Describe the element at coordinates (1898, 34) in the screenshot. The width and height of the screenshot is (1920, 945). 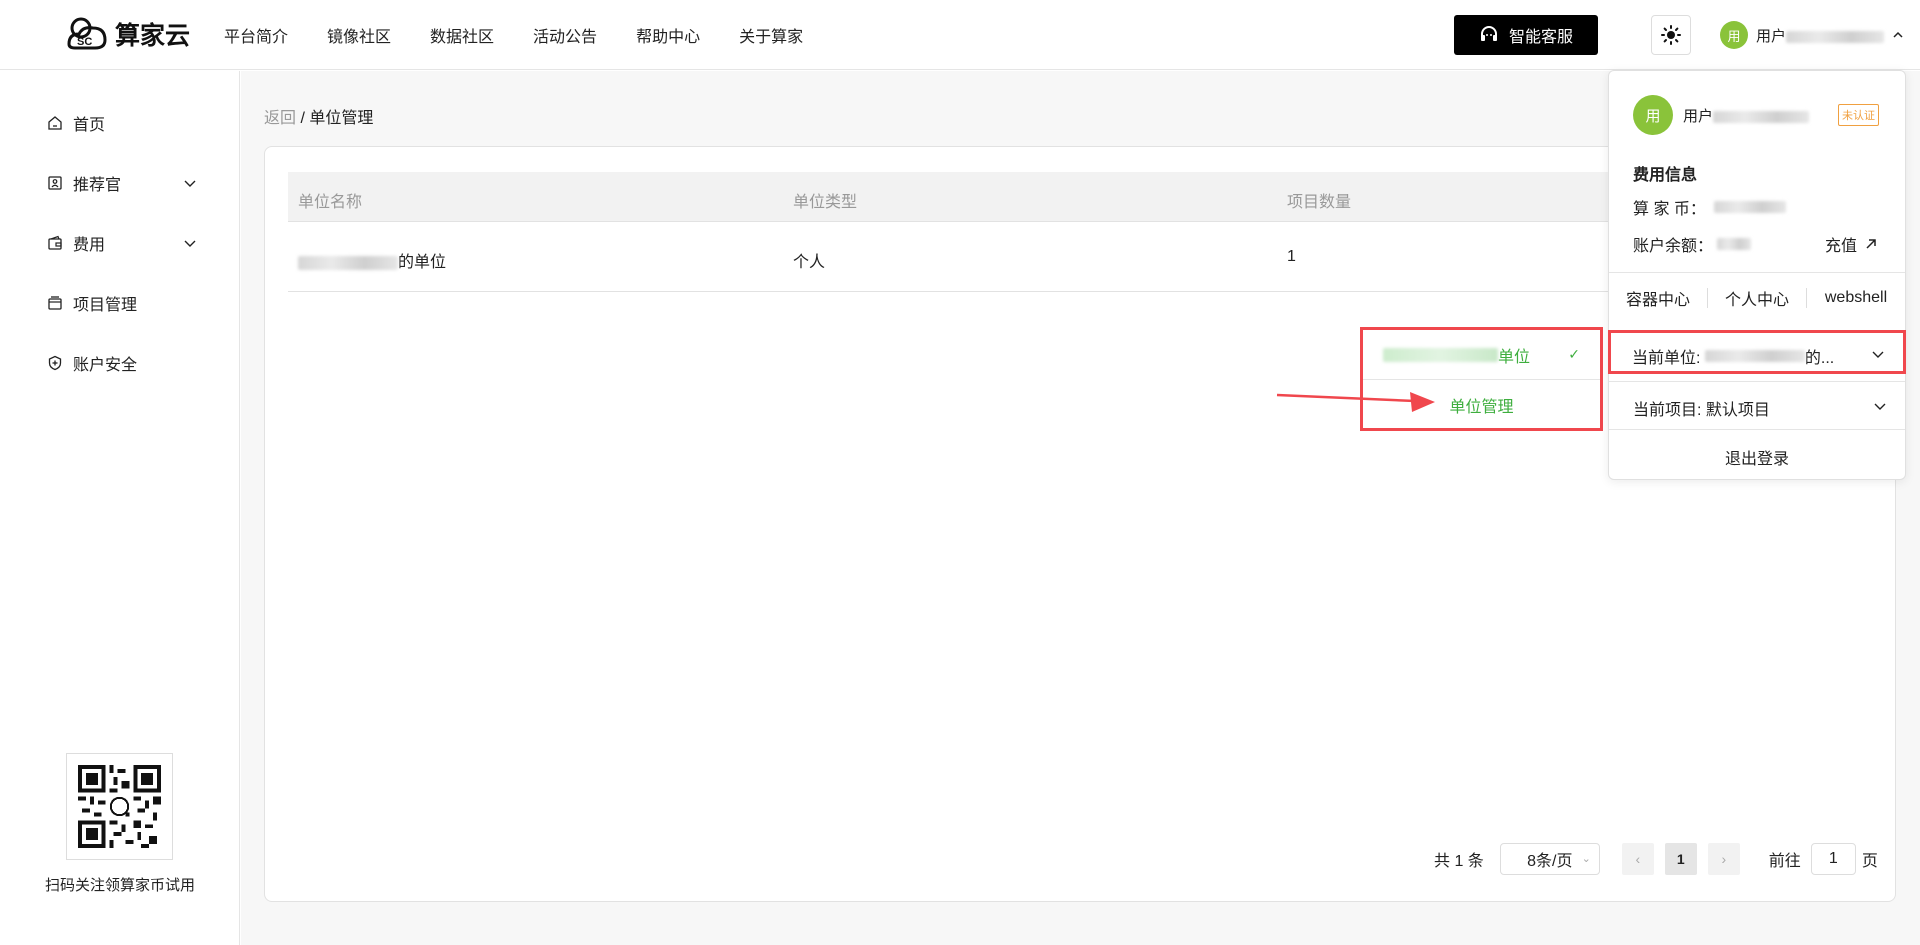
I see `chevron-up-icon` at that location.